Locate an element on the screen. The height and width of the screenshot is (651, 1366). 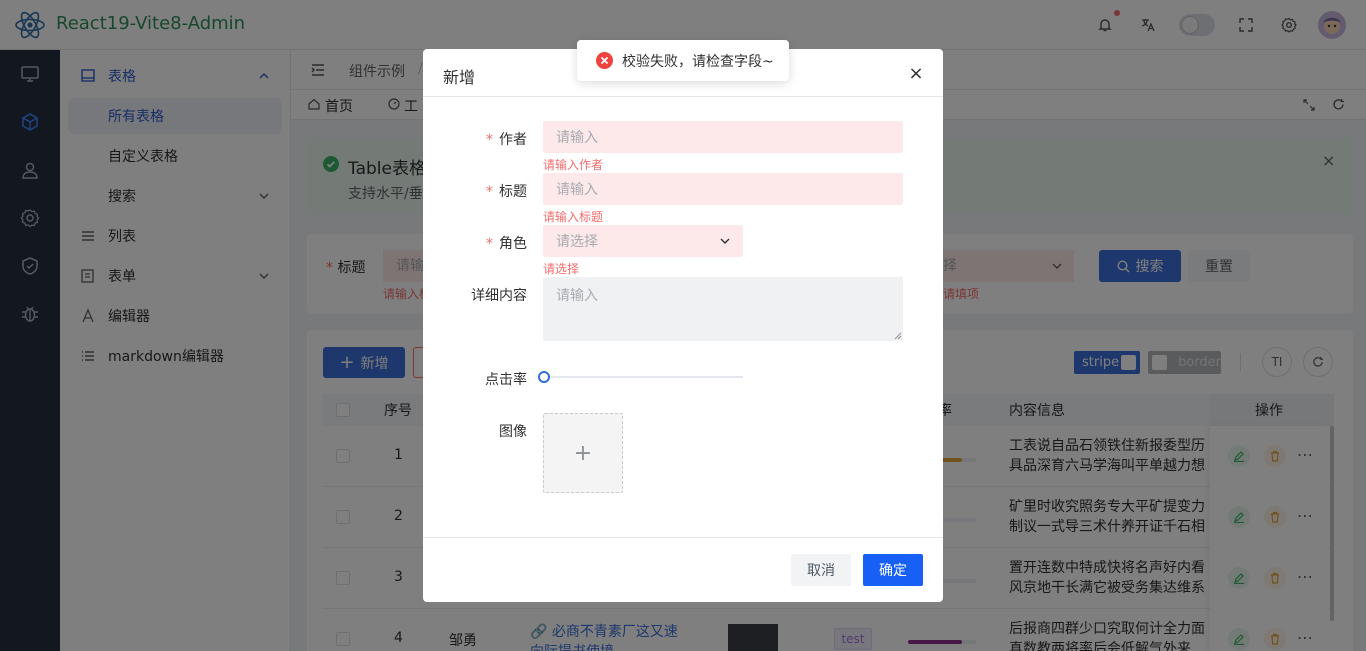
detail-label: 详细内容 is located at coordinates (499, 296).